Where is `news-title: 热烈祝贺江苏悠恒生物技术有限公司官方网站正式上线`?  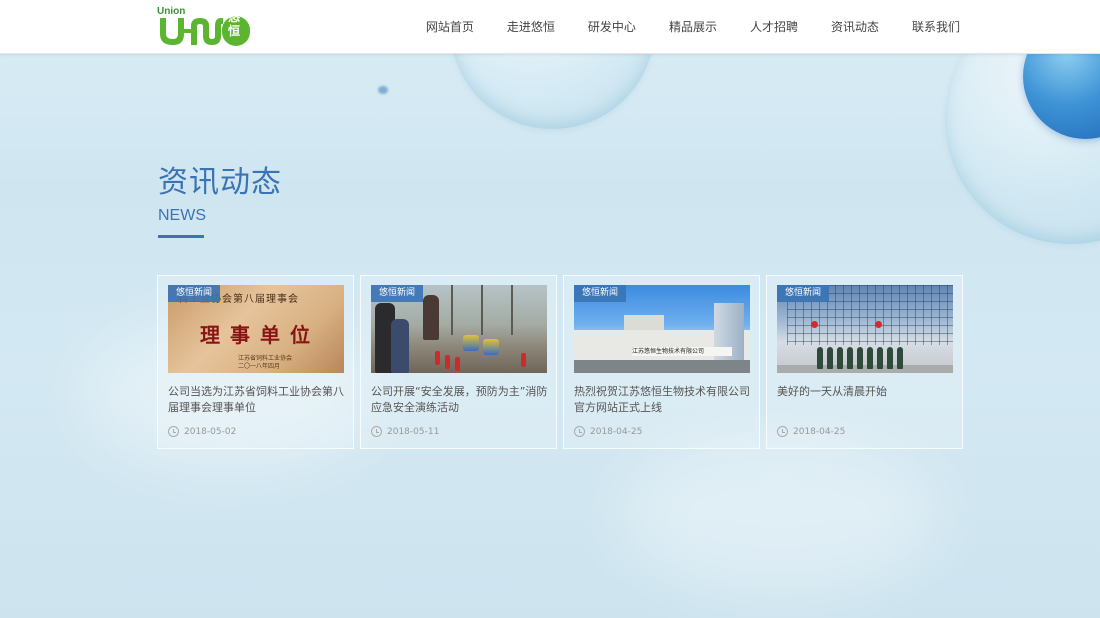
news-title: 热烈祝贺江苏悠恒生物技术有限公司官方网站正式上线 is located at coordinates (663, 400).